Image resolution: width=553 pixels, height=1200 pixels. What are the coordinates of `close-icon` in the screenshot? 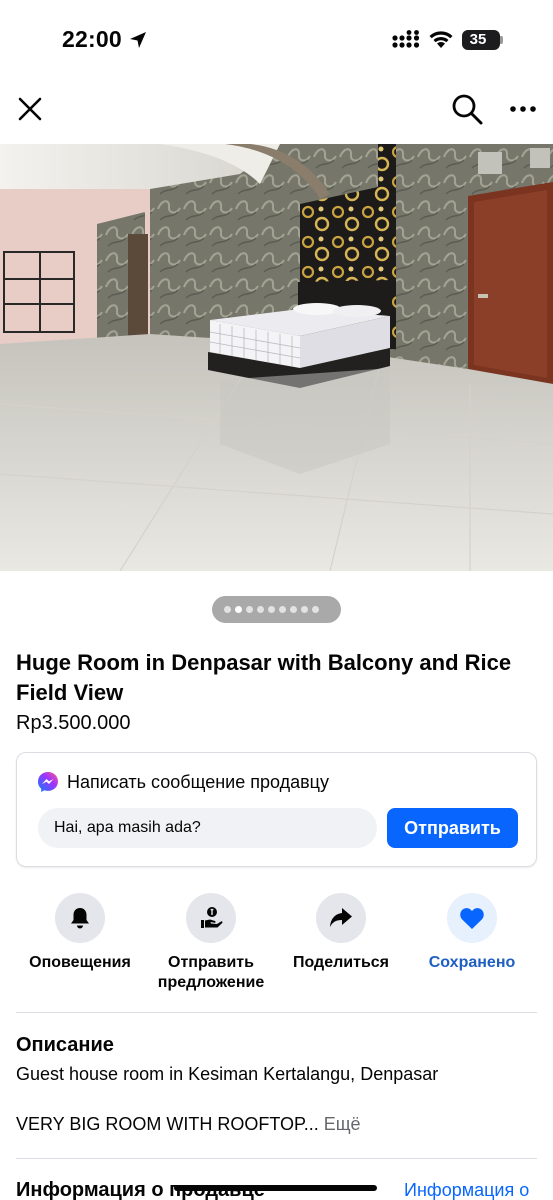 It's located at (30, 109).